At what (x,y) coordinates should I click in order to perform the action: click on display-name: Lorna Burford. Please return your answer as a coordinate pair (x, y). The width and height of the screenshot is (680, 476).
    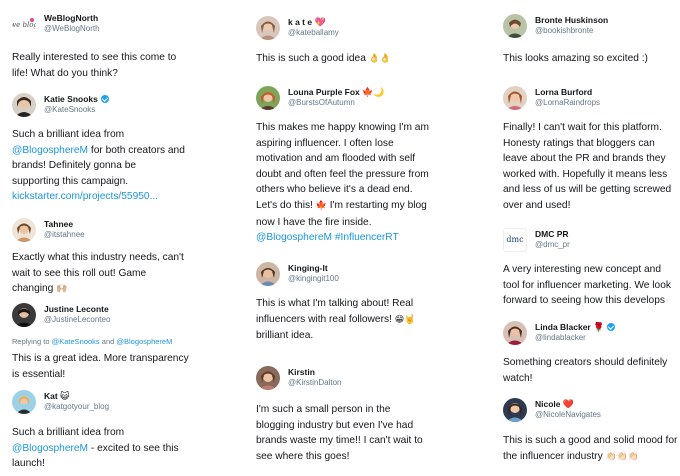
    Looking at the image, I should click on (563, 92).